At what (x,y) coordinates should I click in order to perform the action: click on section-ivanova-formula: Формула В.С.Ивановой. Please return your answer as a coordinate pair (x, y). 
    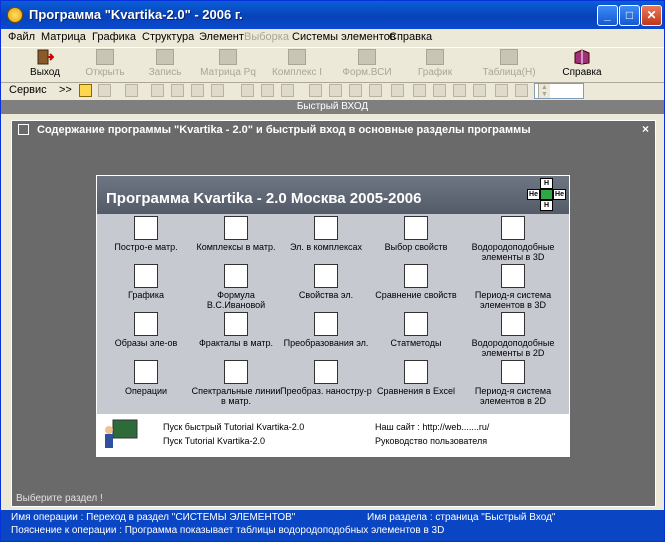
    Looking at the image, I should click on (236, 287).